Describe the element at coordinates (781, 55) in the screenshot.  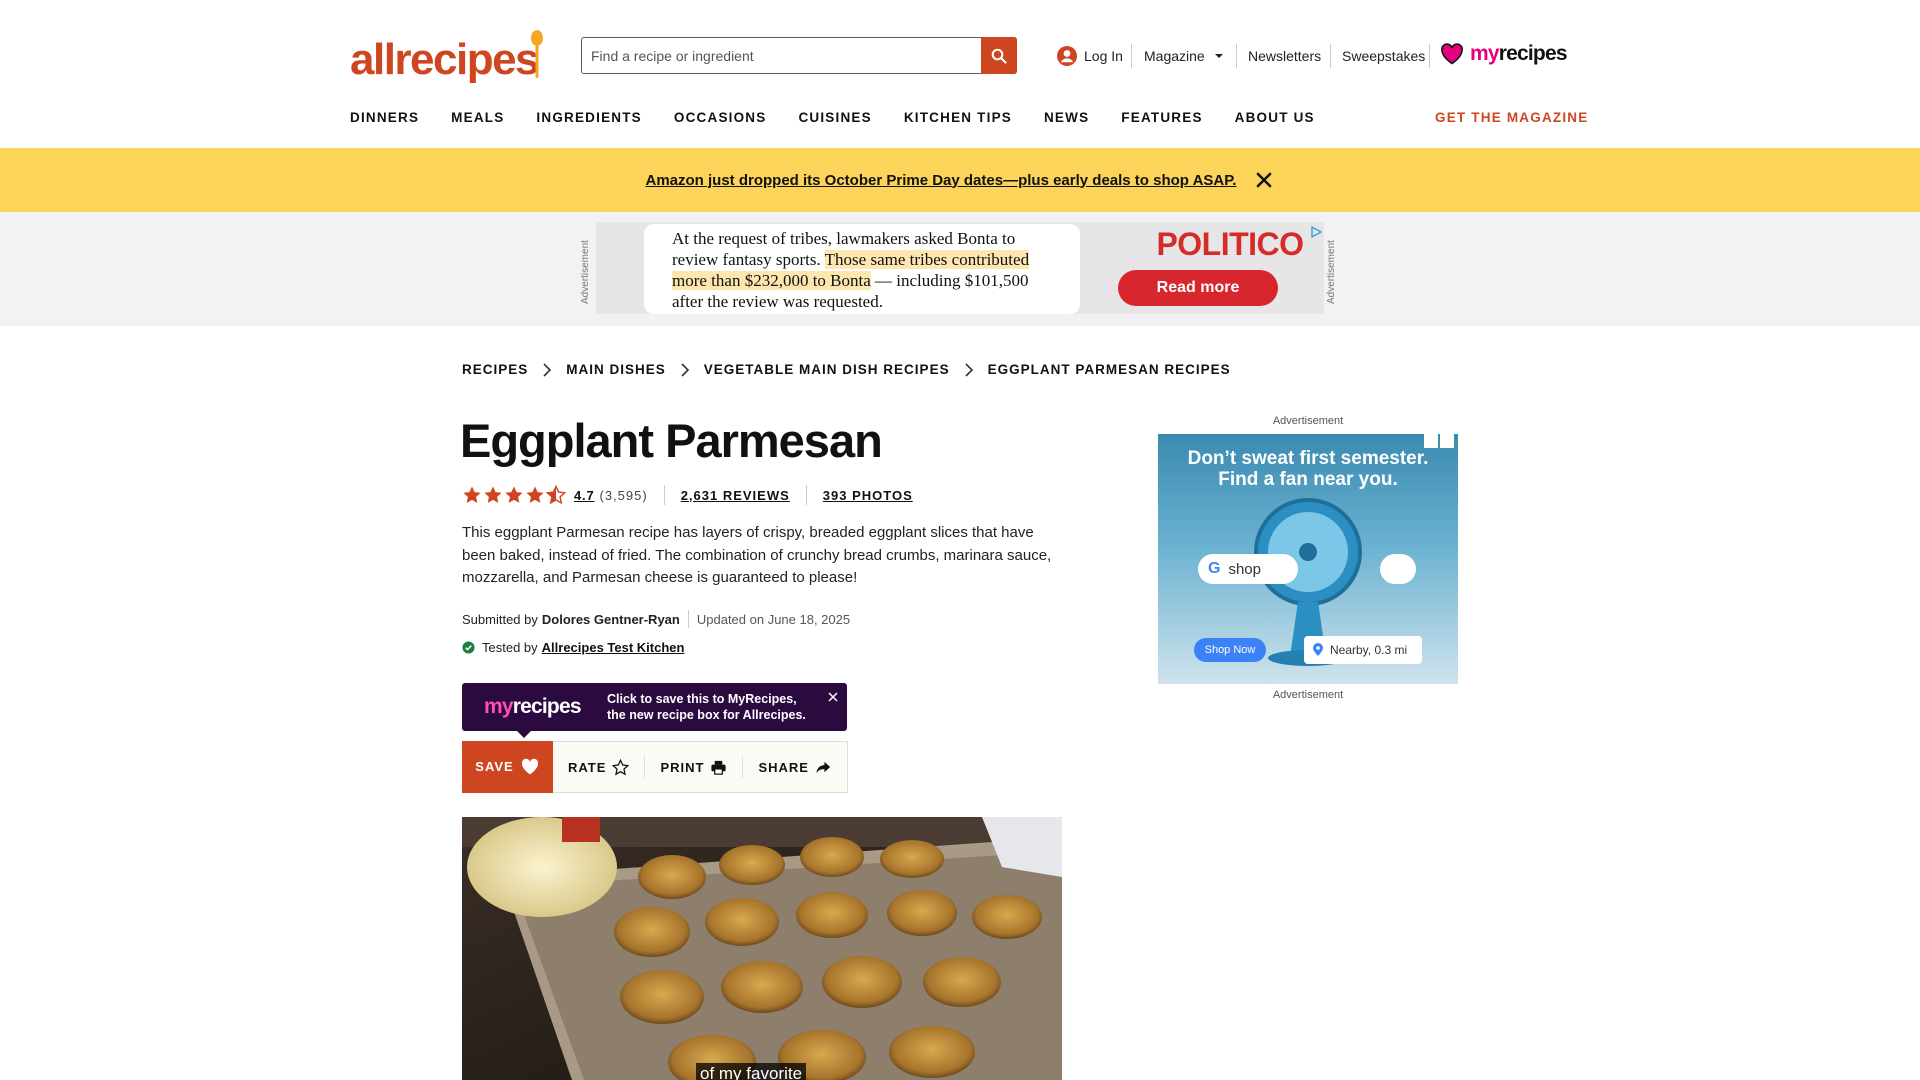
I see `search-input` at that location.